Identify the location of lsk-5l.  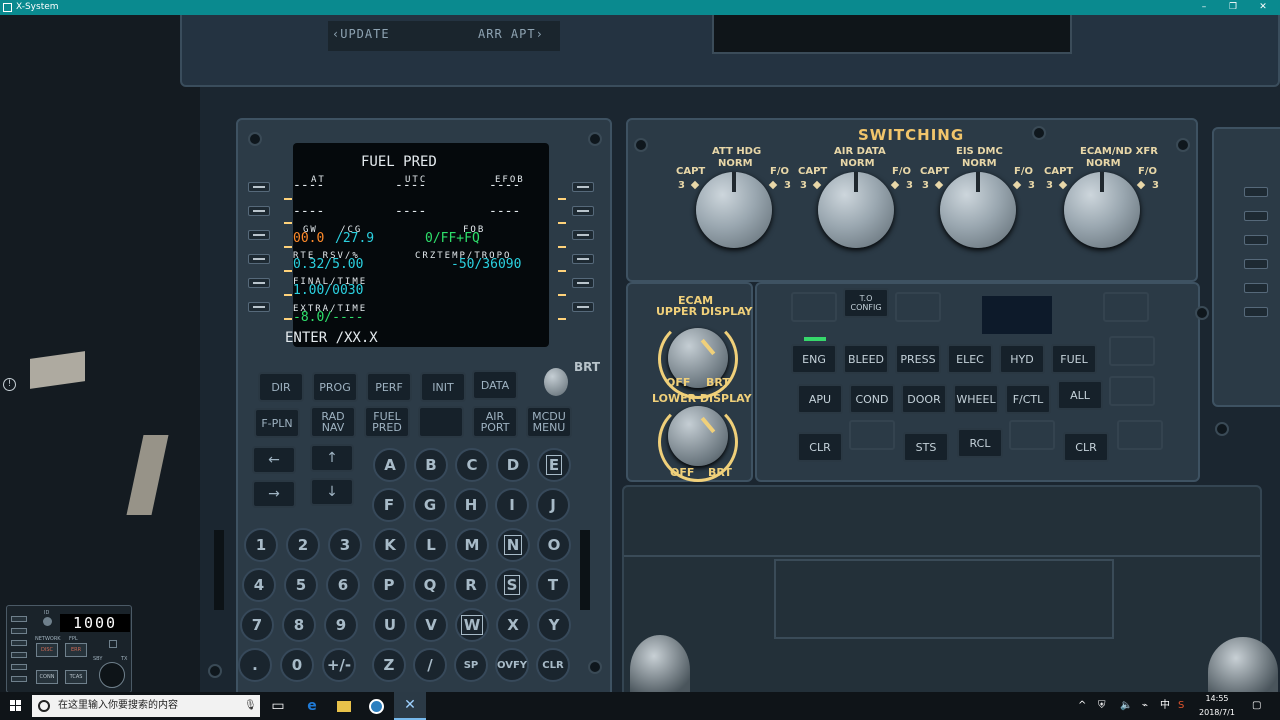
(259, 283).